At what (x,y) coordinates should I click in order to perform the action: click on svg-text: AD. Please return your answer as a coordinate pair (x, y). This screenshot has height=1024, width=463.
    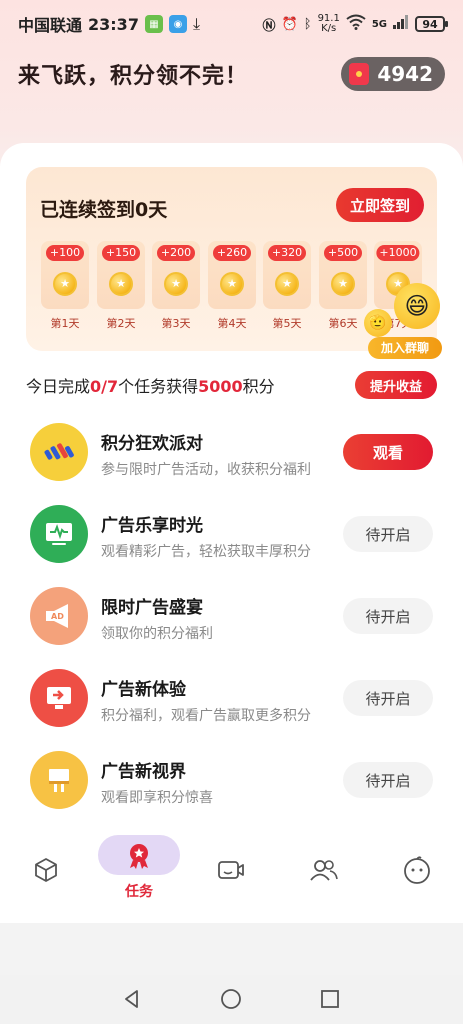
    Looking at the image, I should click on (57, 616).